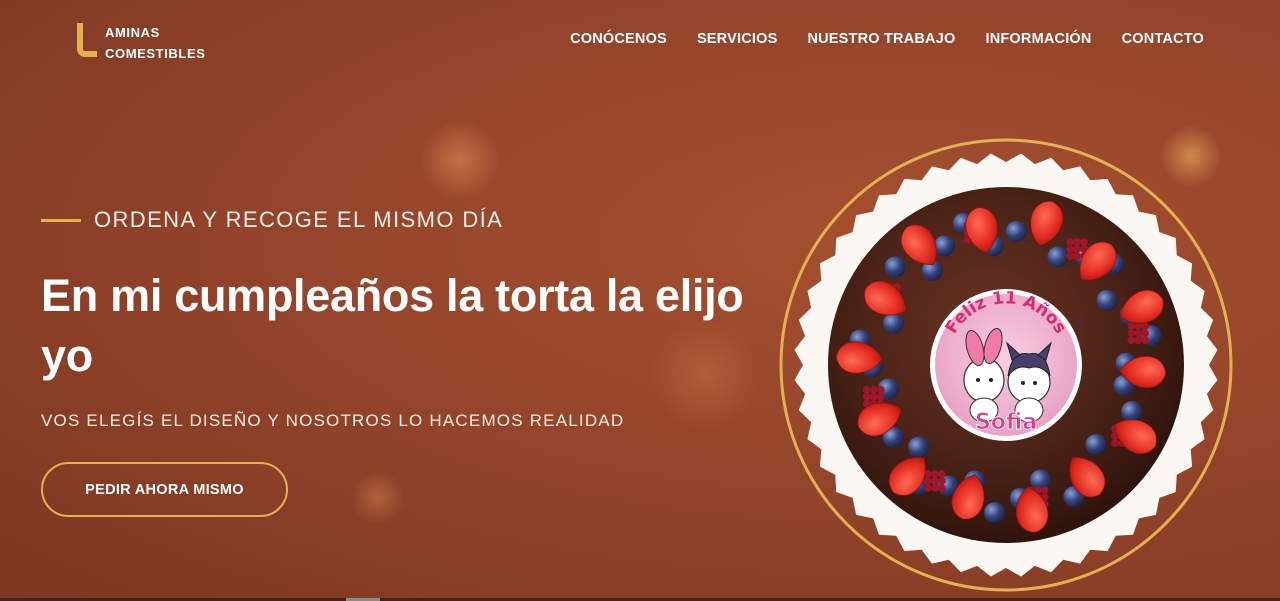  What do you see at coordinates (87, 40) in the screenshot?
I see `logo-mark-icon` at bounding box center [87, 40].